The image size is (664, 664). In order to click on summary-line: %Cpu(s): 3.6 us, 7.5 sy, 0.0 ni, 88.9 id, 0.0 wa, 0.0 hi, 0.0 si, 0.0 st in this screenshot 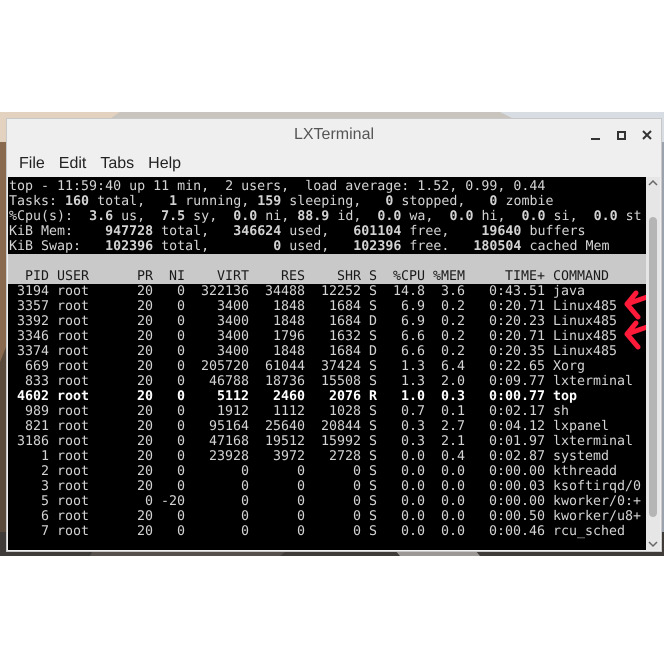, I will do `click(325, 216)`.